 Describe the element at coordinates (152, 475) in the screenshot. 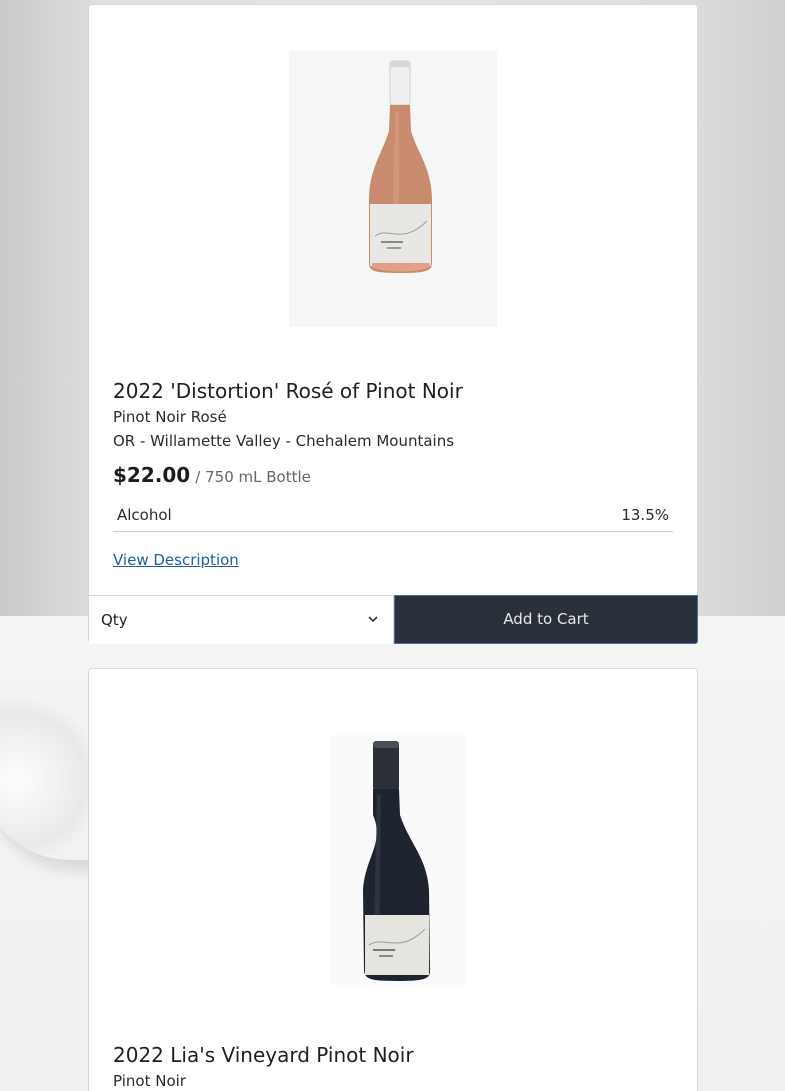

I see `product-price: $22.00` at that location.